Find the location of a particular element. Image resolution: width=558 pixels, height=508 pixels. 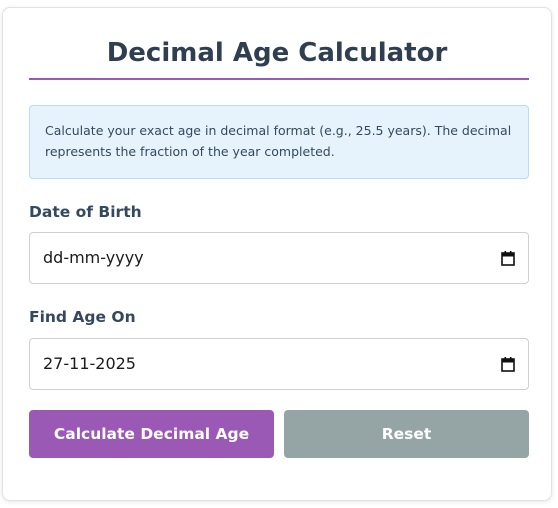

date-of-birth-label: Date of Birth is located at coordinates (85, 212).